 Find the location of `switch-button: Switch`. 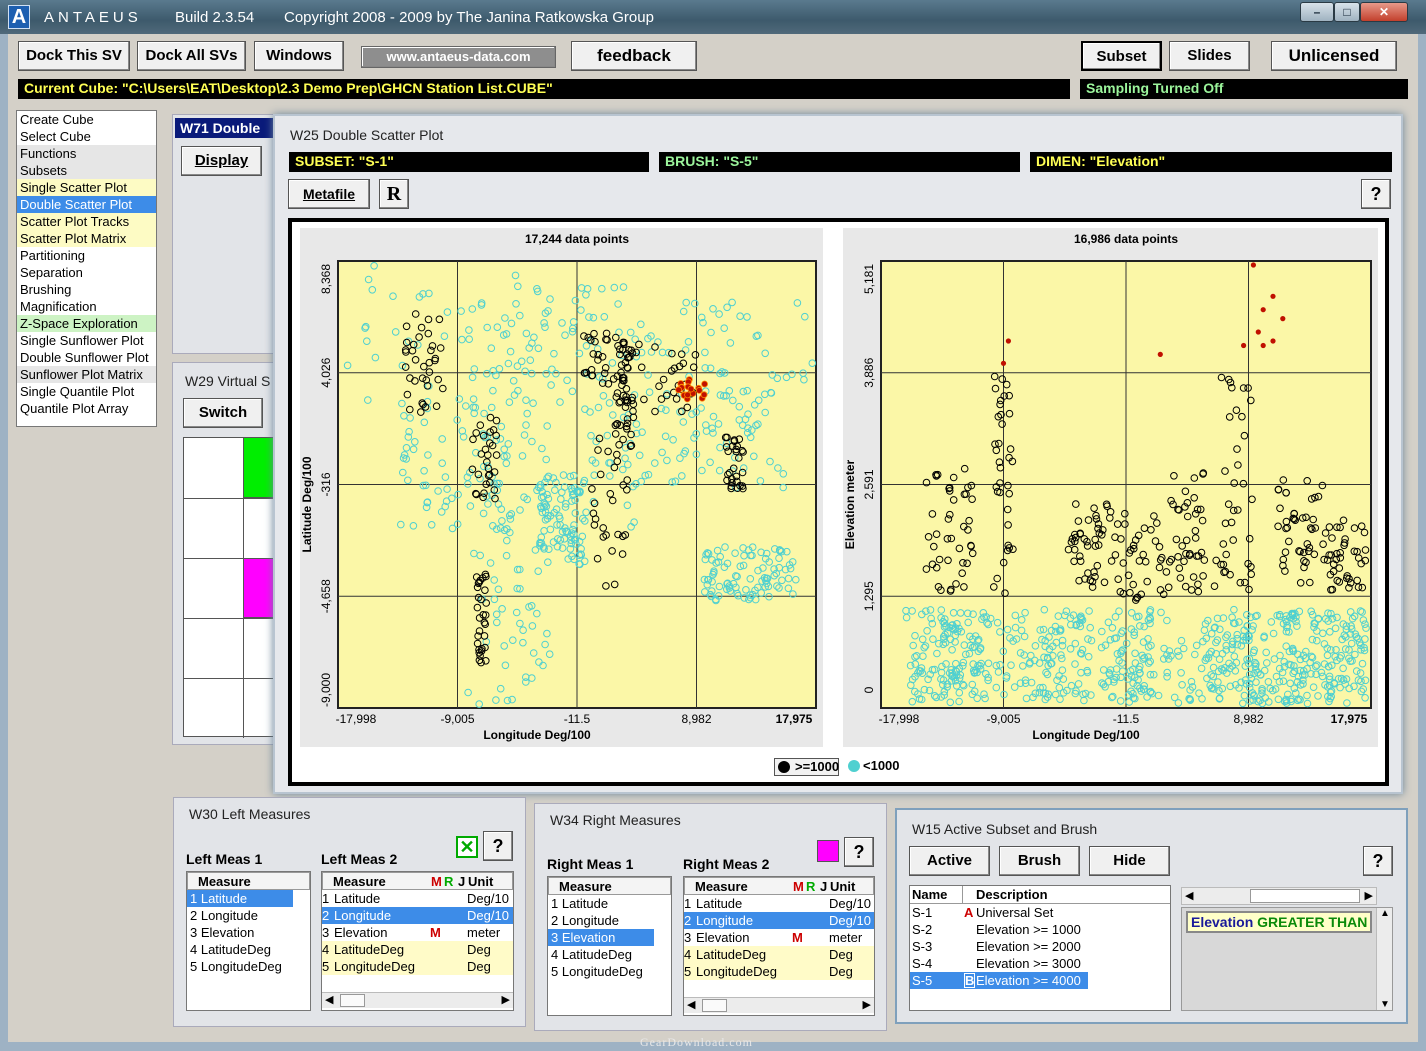

switch-button: Switch is located at coordinates (223, 413).